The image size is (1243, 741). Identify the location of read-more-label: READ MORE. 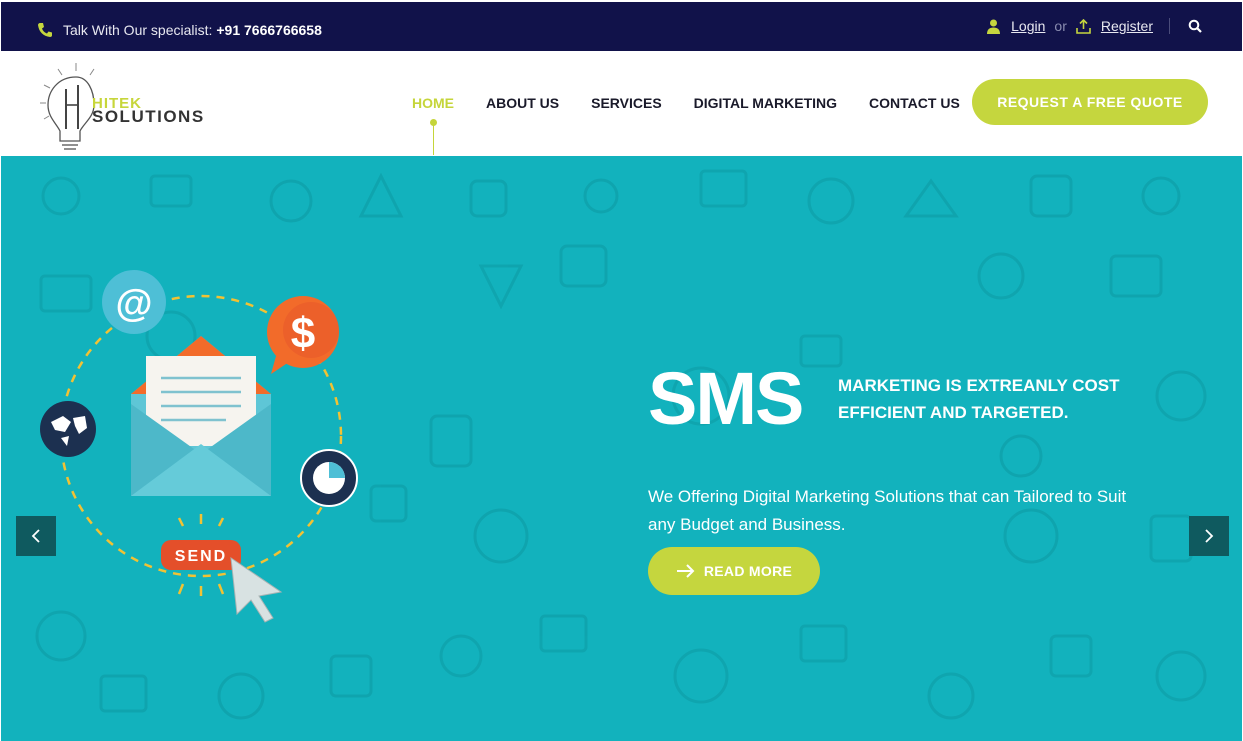
(748, 571).